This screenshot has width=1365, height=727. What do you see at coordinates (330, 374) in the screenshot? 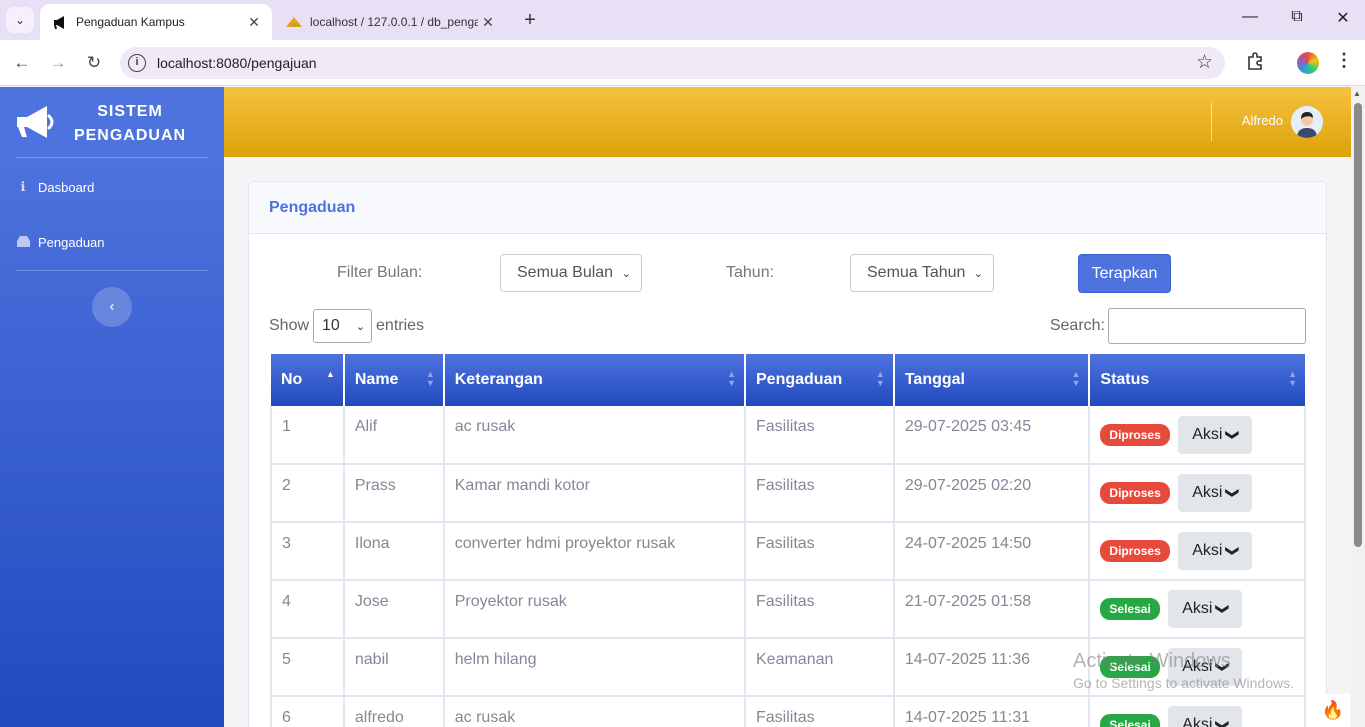
I see `sort-asc-icon: ▲` at bounding box center [330, 374].